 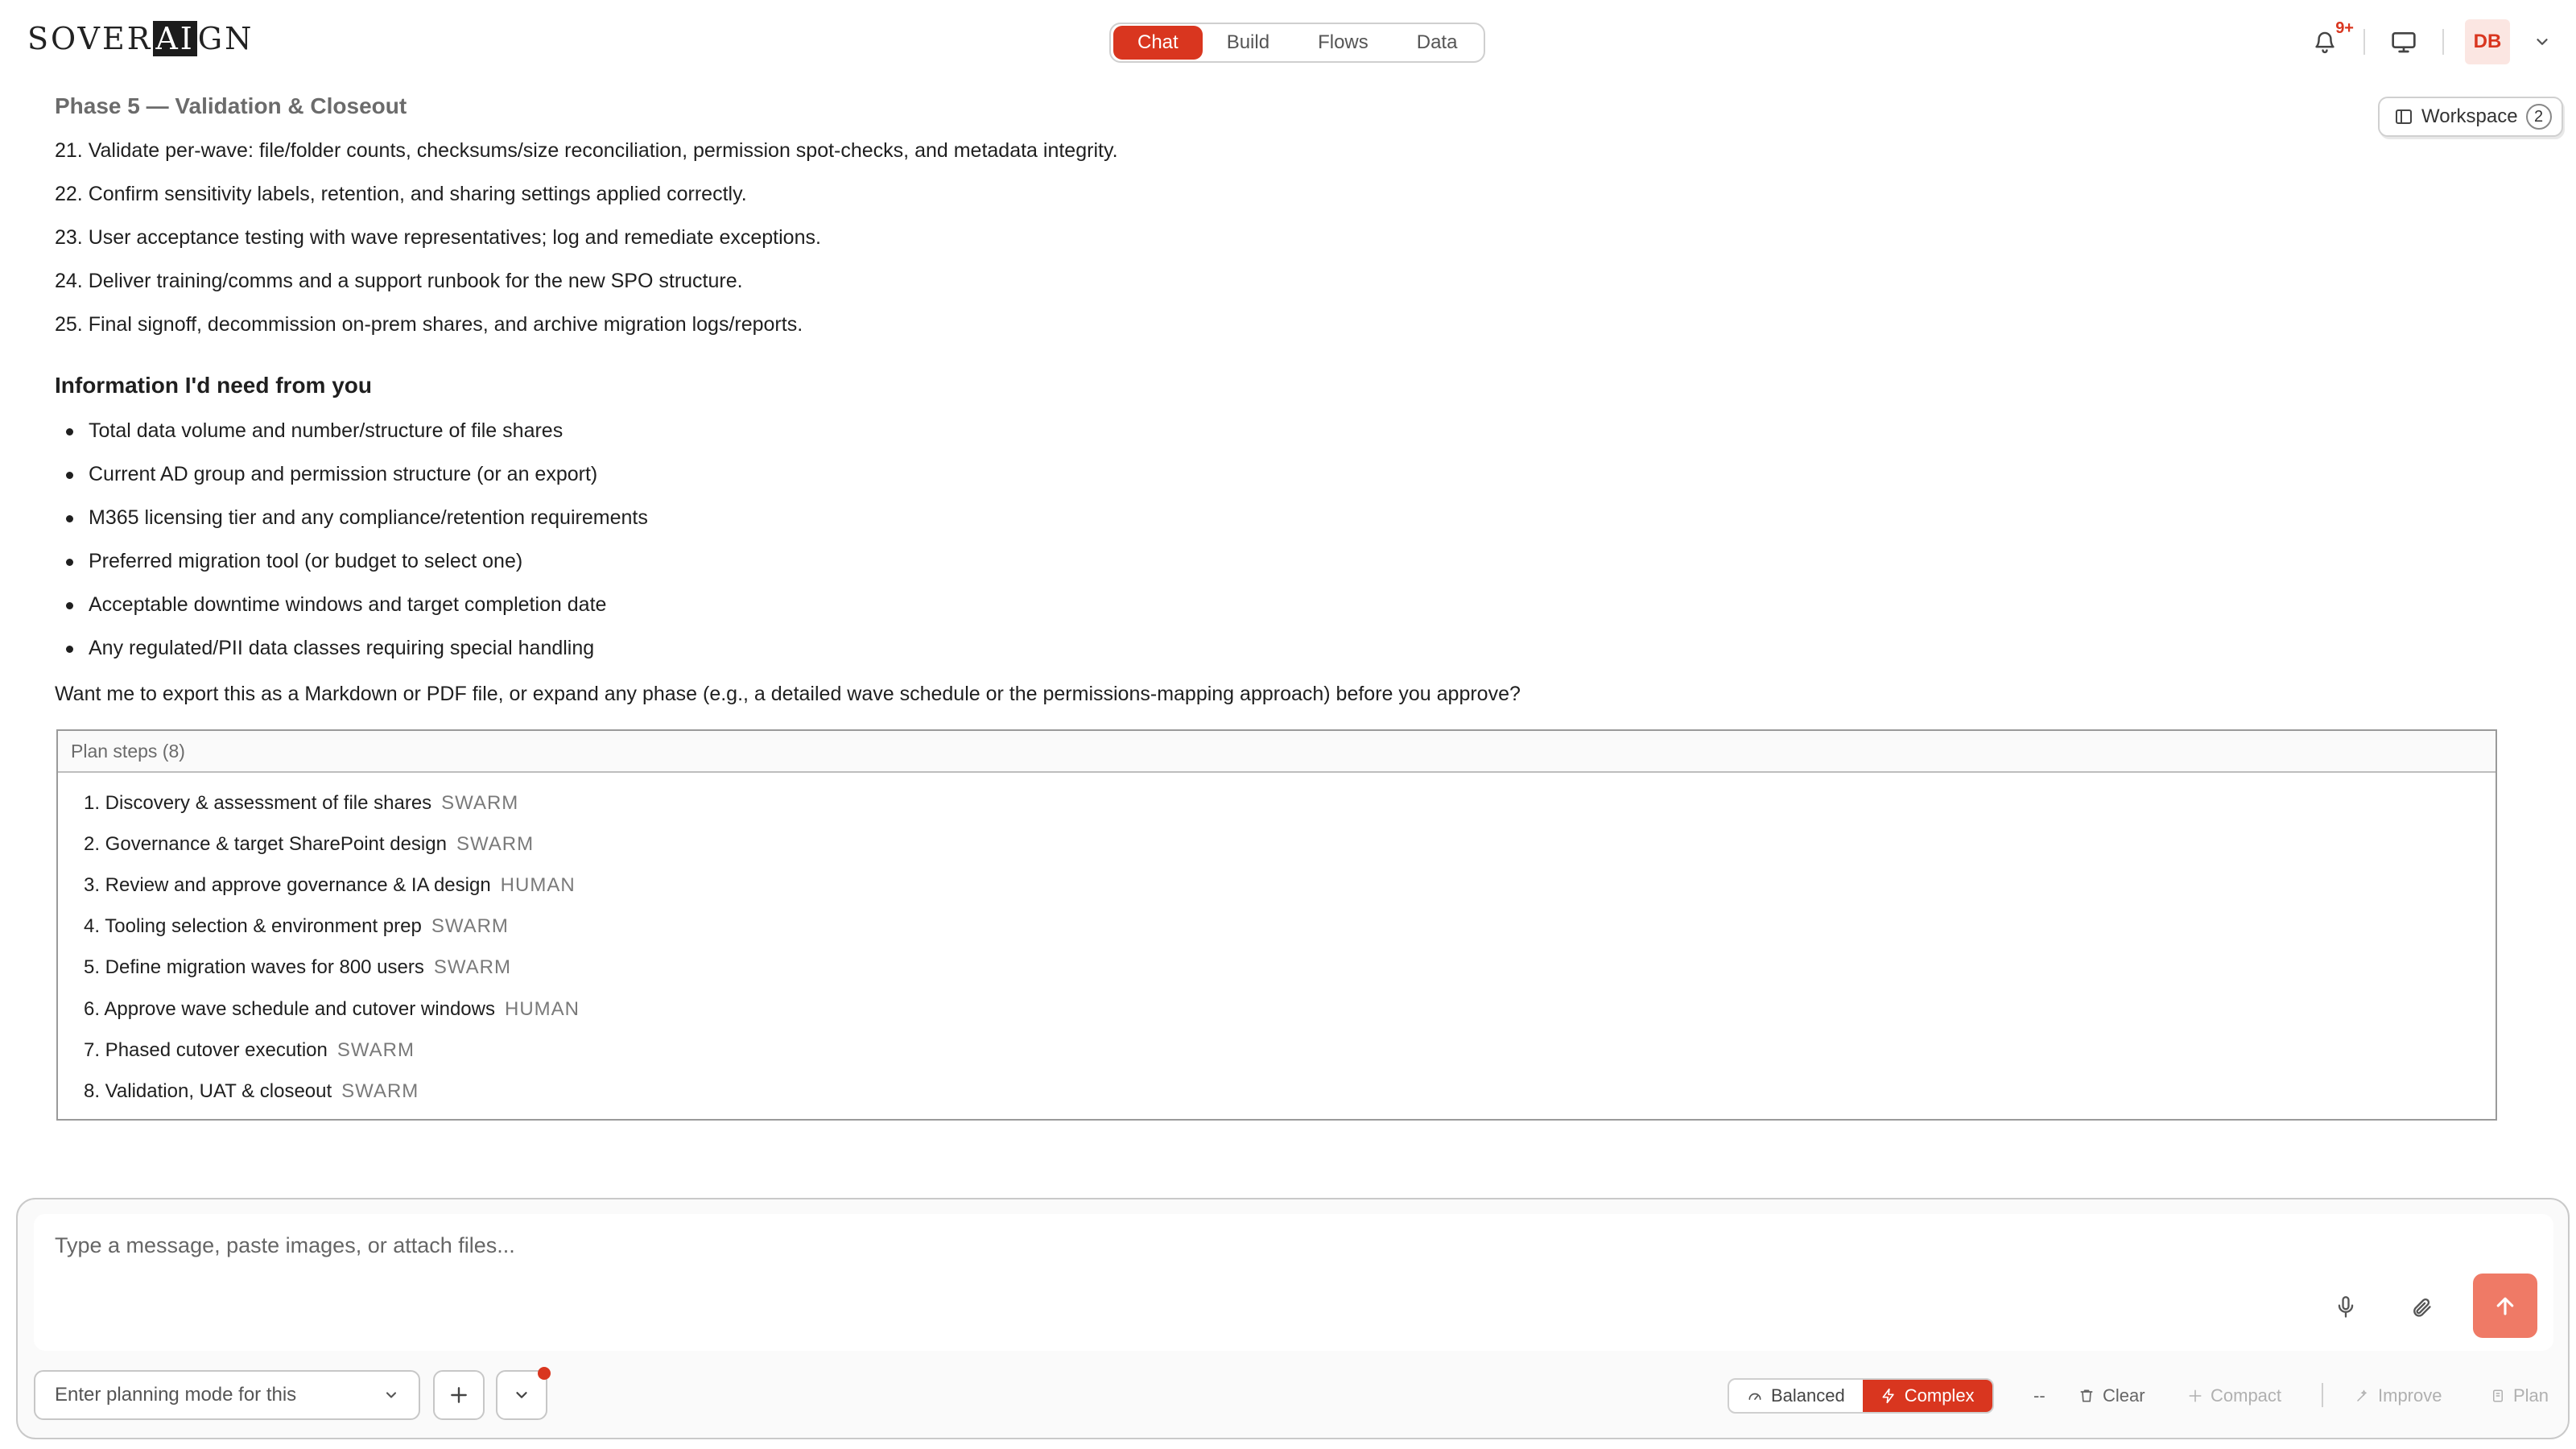 I want to click on tab-chat: Chat, so click(x=1158, y=43).